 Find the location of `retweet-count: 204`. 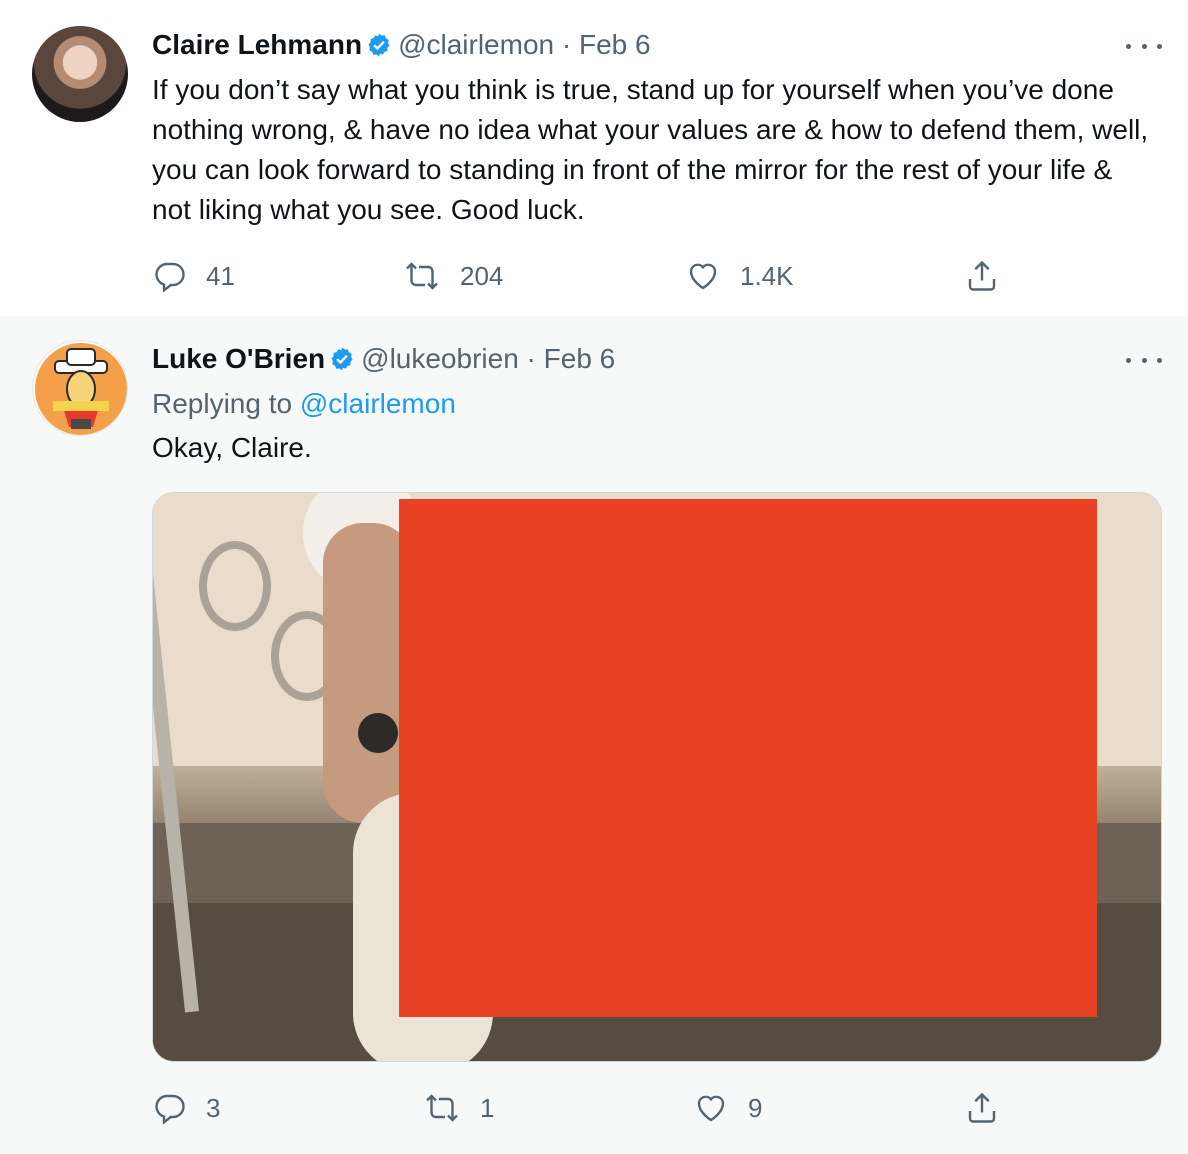

retweet-count: 204 is located at coordinates (482, 275).